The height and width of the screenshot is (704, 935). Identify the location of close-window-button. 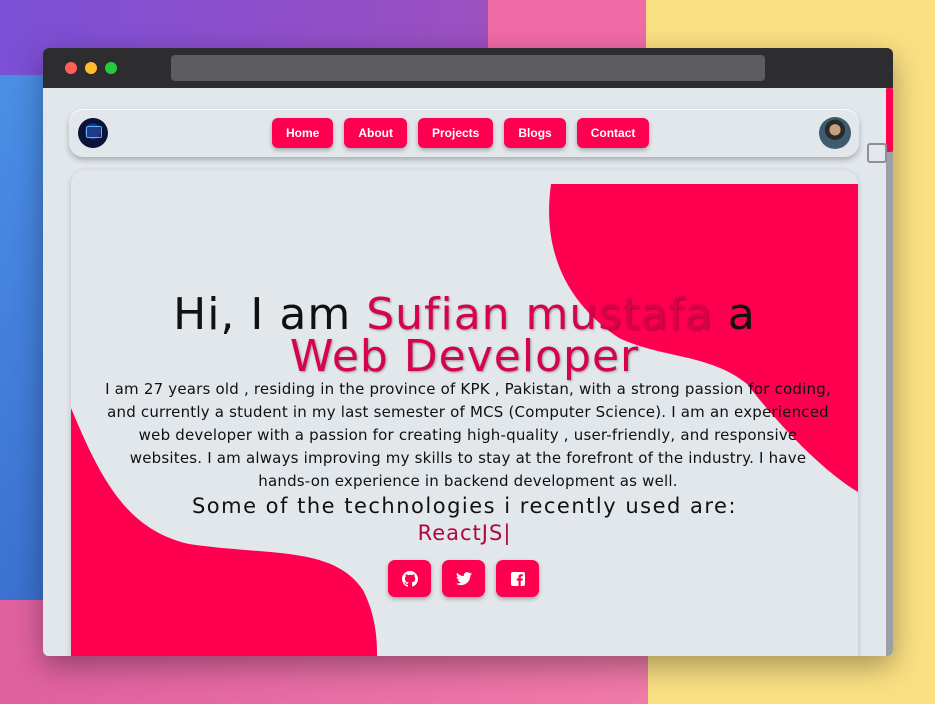
(71, 68).